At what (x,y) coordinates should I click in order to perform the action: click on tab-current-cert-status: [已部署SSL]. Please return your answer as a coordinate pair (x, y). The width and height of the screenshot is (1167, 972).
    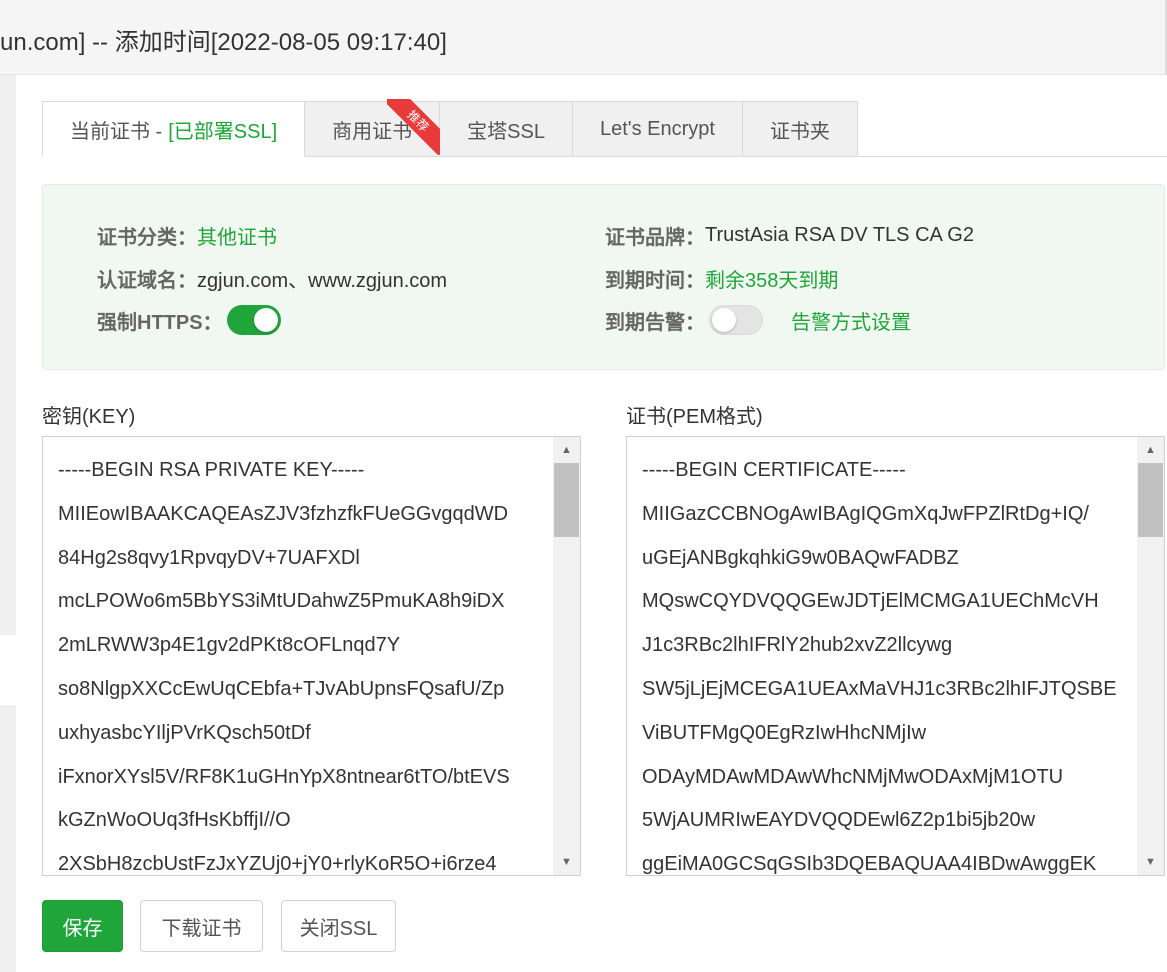
    Looking at the image, I should click on (223, 131).